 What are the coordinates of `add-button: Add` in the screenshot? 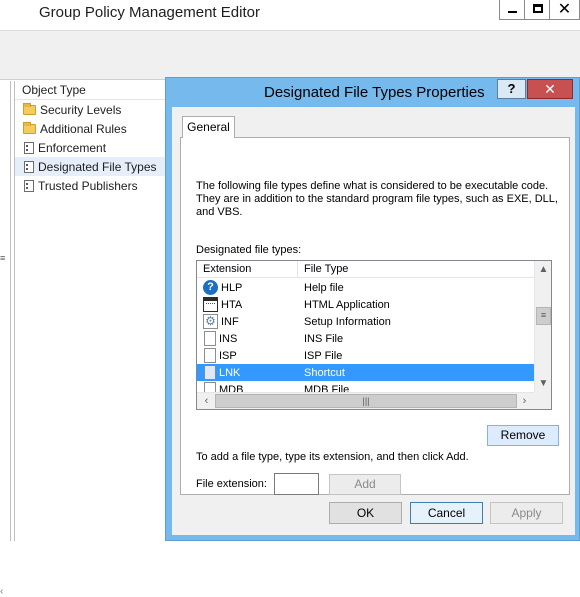 It's located at (365, 484).